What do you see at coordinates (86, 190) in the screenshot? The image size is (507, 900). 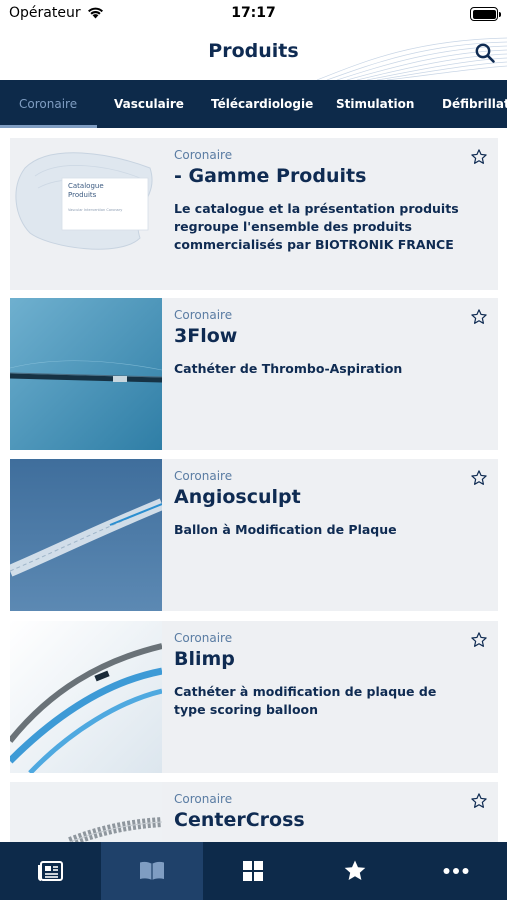 I see `catalogue-cover-title: Catalogue Produits` at bounding box center [86, 190].